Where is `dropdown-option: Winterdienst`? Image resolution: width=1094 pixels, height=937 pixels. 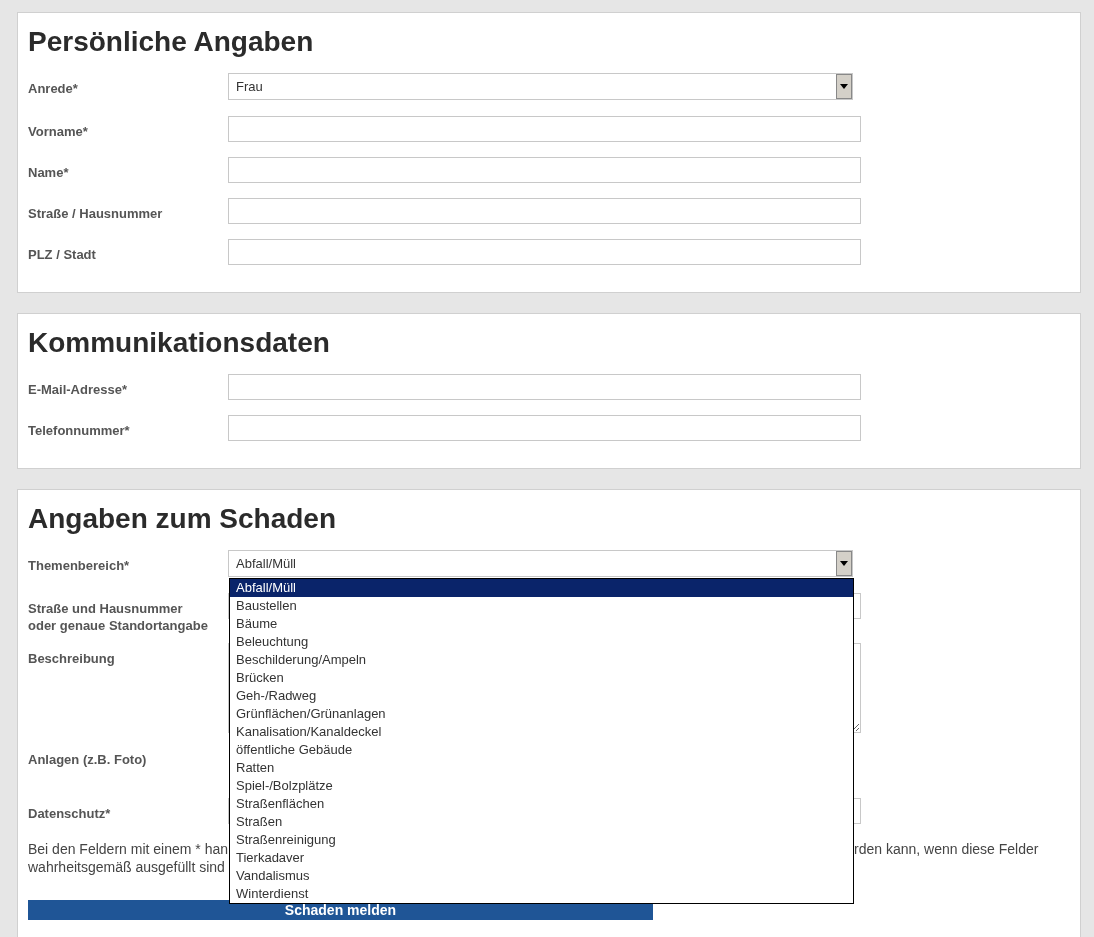
dropdown-option: Winterdienst is located at coordinates (541, 894).